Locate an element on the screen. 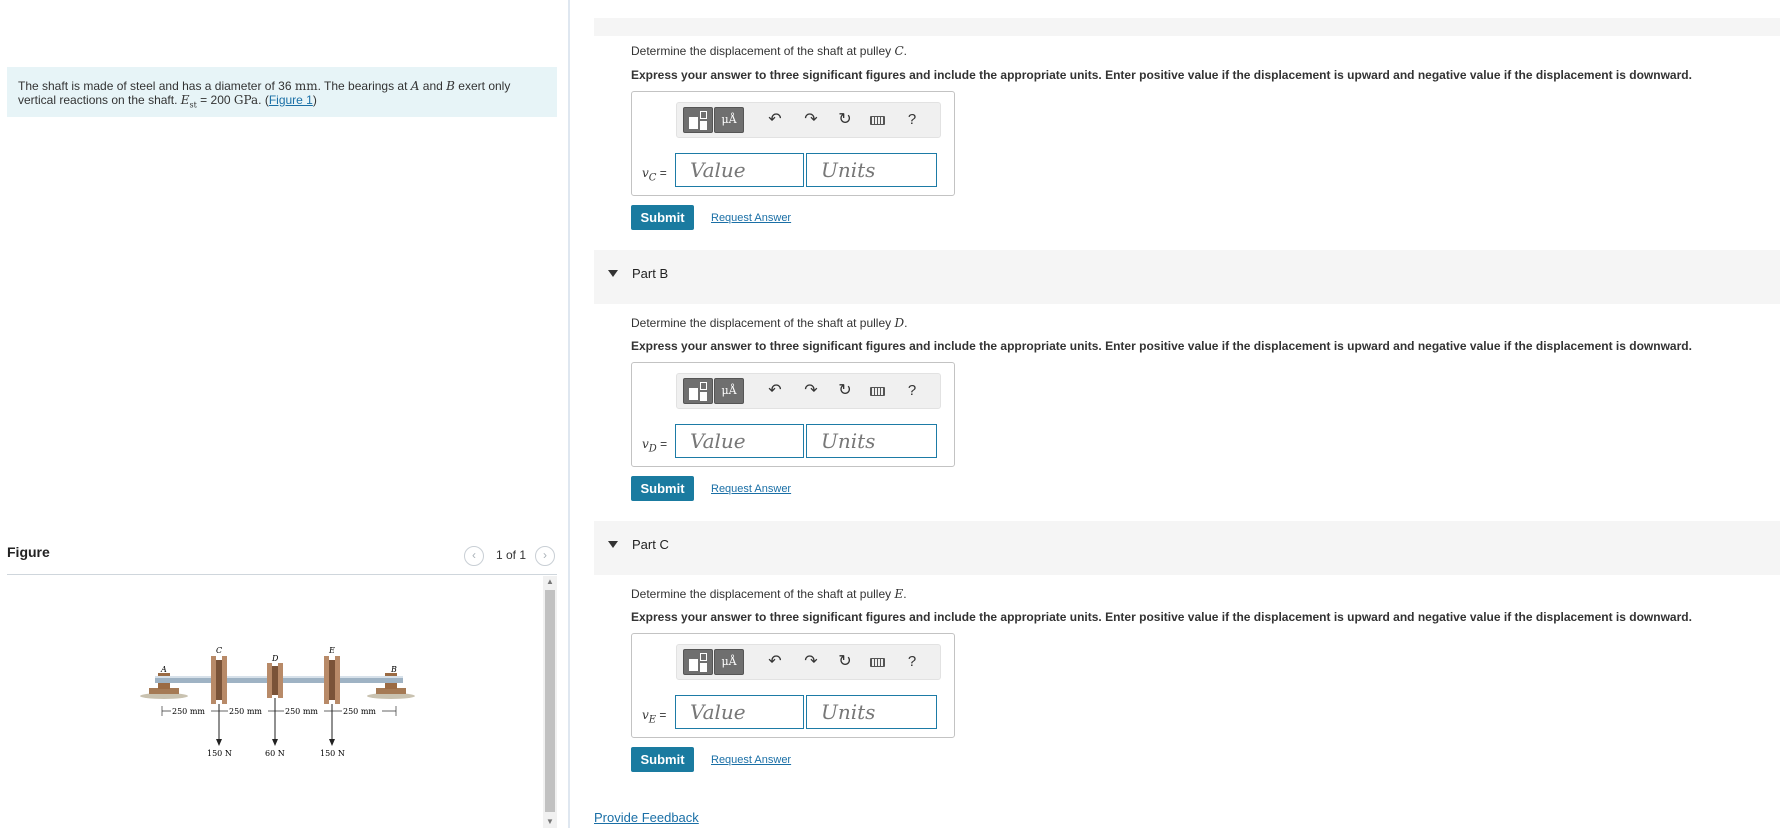 The width and height of the screenshot is (1780, 833). intro-var-e: E is located at coordinates (185, 100).